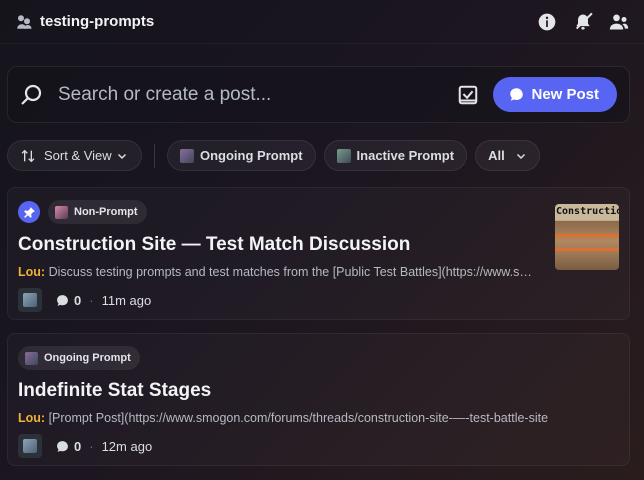 Image resolution: width=644 pixels, height=480 pixels. Describe the element at coordinates (583, 22) in the screenshot. I see `notifications-off-icon` at that location.